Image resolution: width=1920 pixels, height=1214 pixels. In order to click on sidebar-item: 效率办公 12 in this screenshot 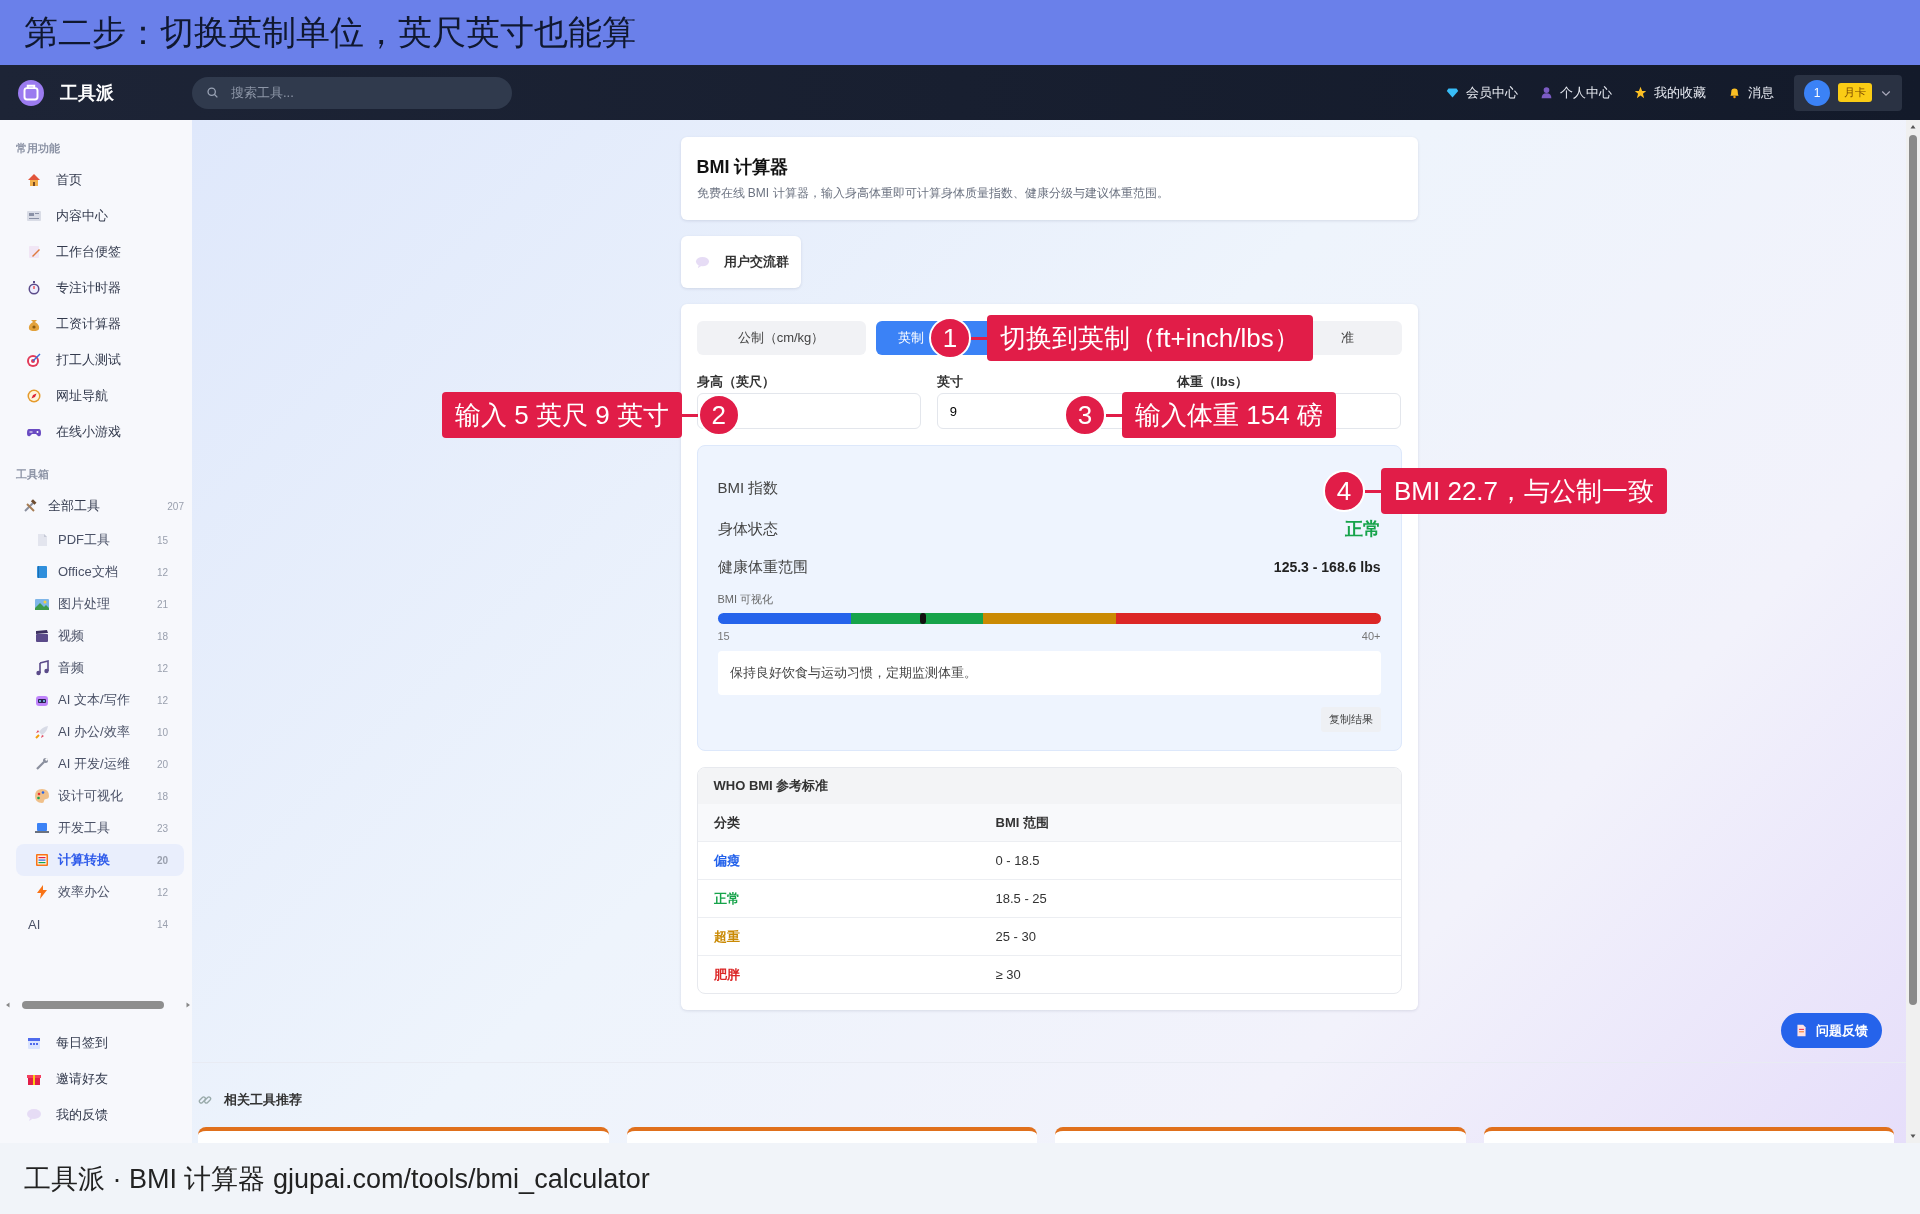, I will do `click(100, 892)`.